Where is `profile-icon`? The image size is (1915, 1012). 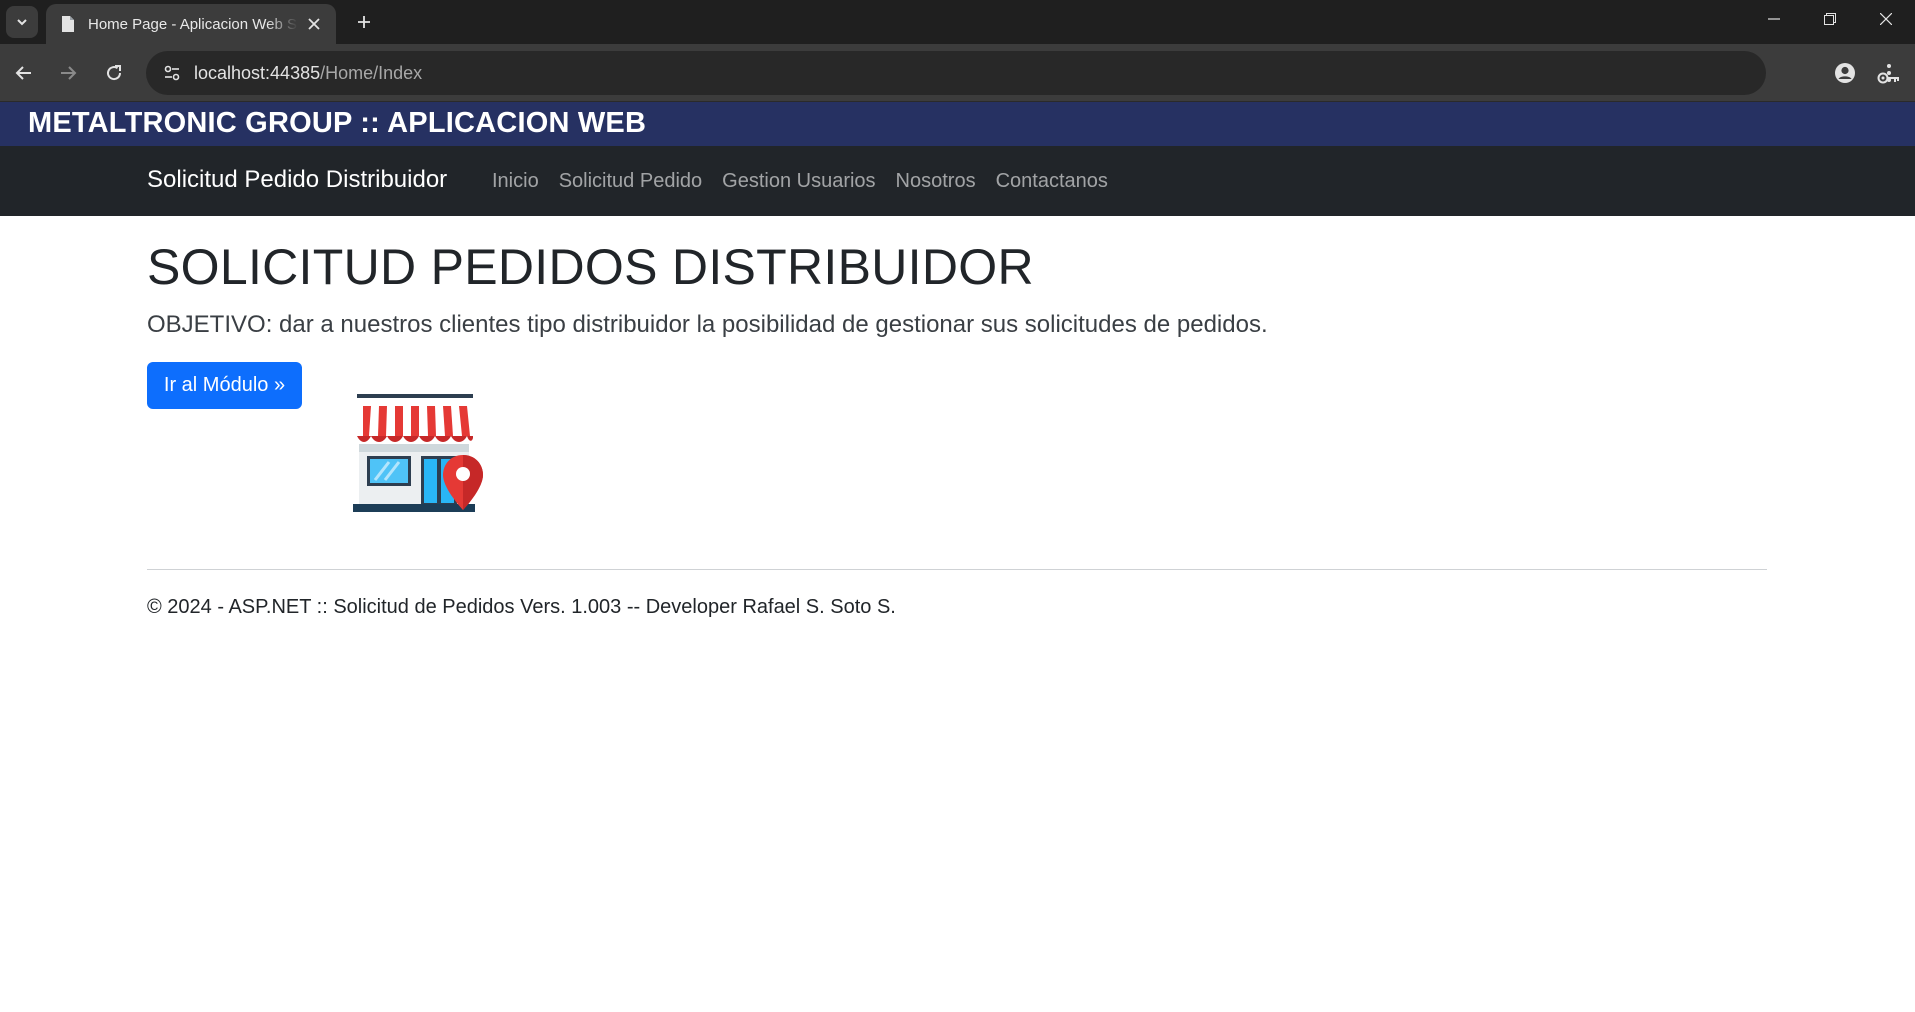 profile-icon is located at coordinates (1845, 73).